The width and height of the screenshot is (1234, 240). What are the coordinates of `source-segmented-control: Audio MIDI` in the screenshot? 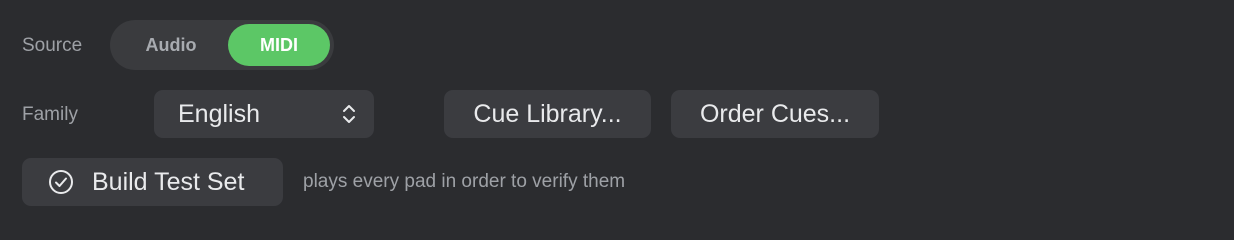 It's located at (222, 45).